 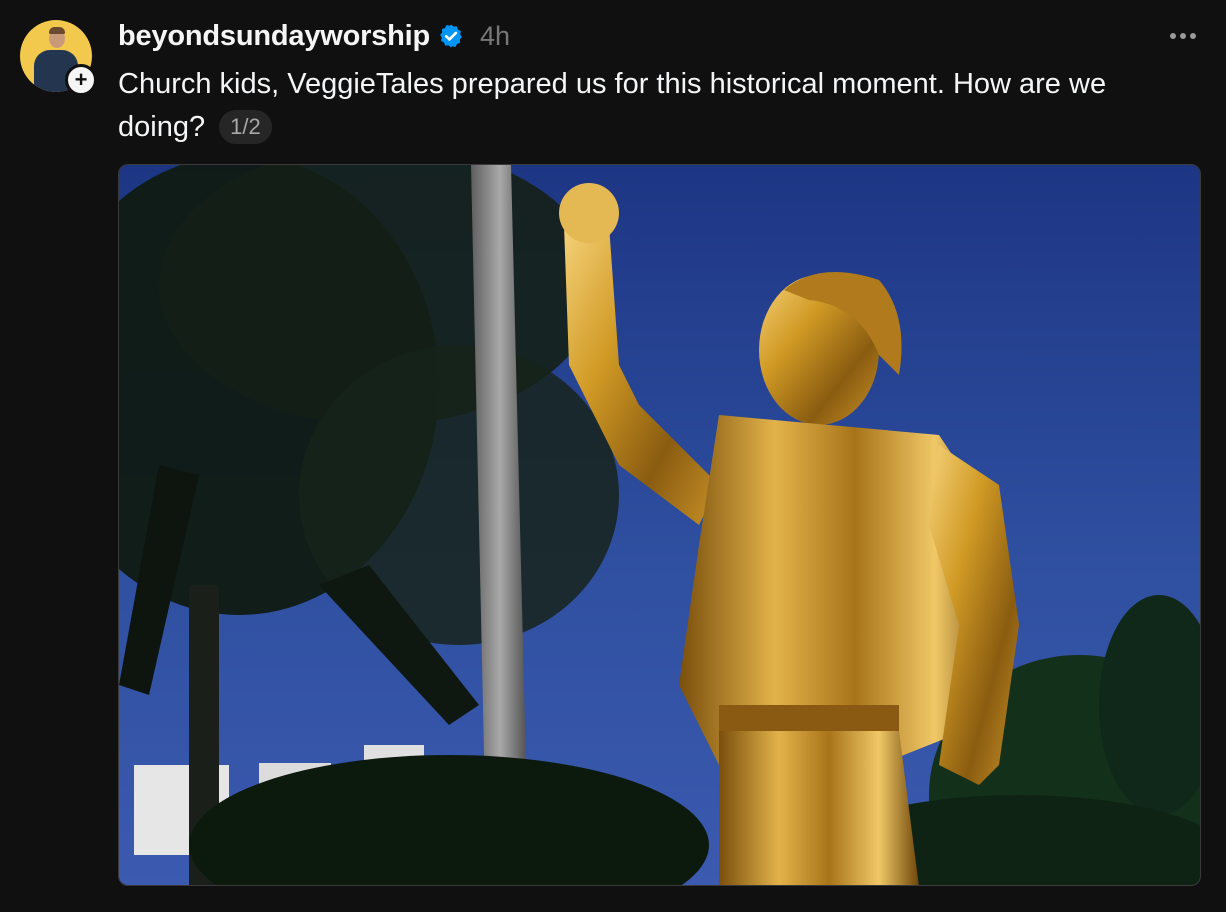 What do you see at coordinates (589, 213) in the screenshot?
I see `statue-fist` at bounding box center [589, 213].